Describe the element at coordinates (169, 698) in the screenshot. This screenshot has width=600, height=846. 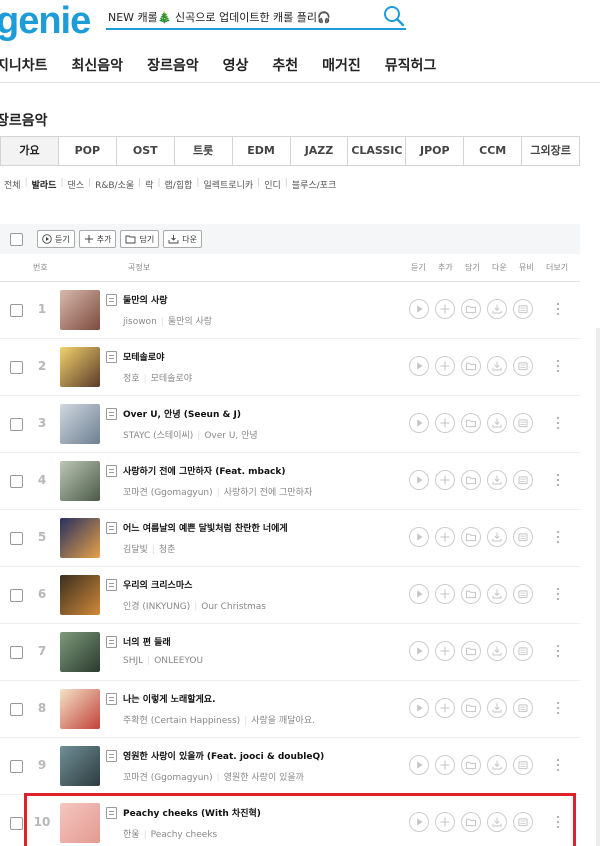
I see `track-title: 나는 이렇게 노래할게요.` at that location.